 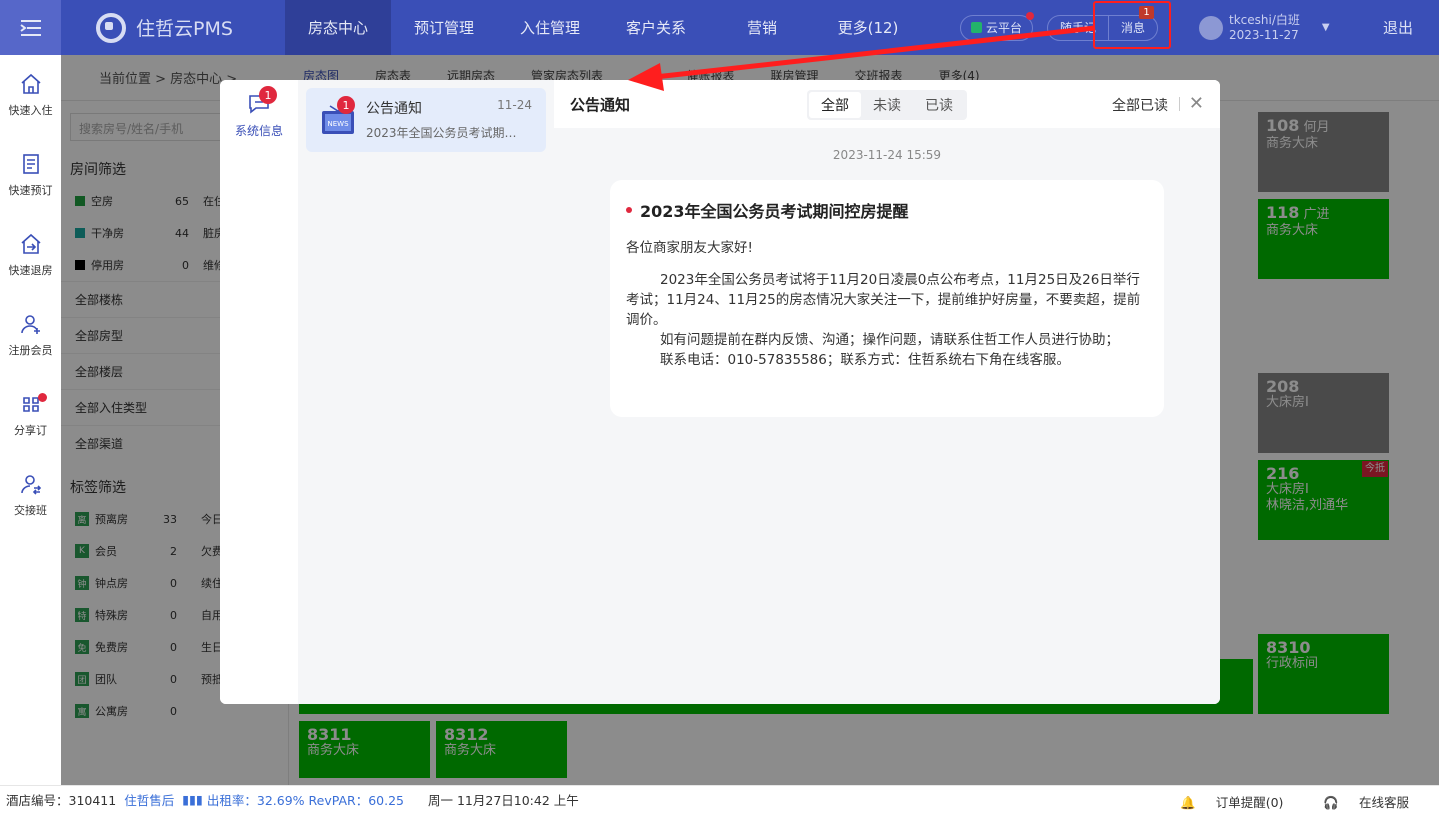 I want to click on rail-label: 注册会员, so click(x=30, y=350).